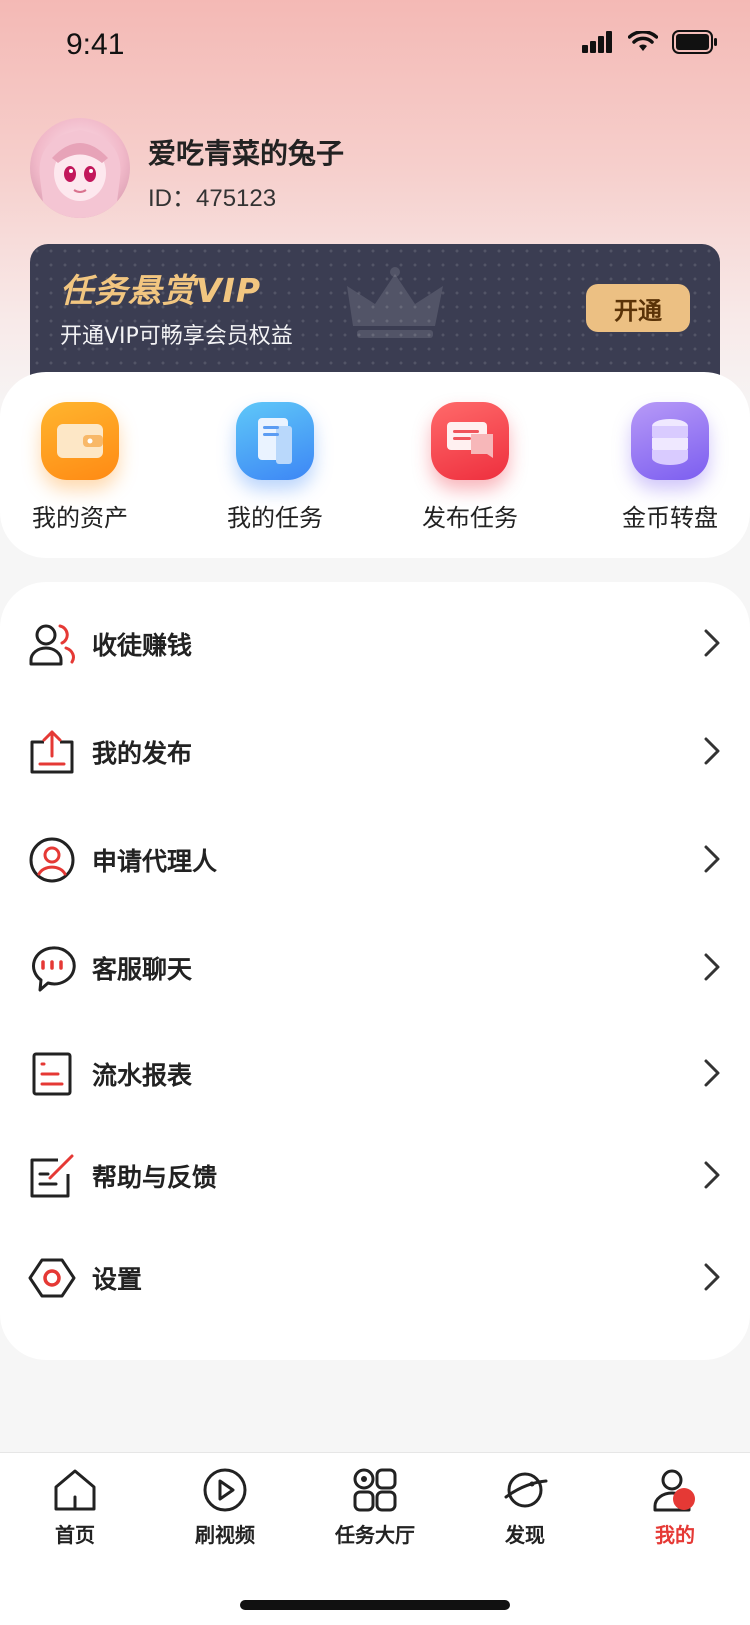 This screenshot has height=1625, width=750. Describe the element at coordinates (52, 645) in the screenshot. I see `recruit-users-icon` at that location.